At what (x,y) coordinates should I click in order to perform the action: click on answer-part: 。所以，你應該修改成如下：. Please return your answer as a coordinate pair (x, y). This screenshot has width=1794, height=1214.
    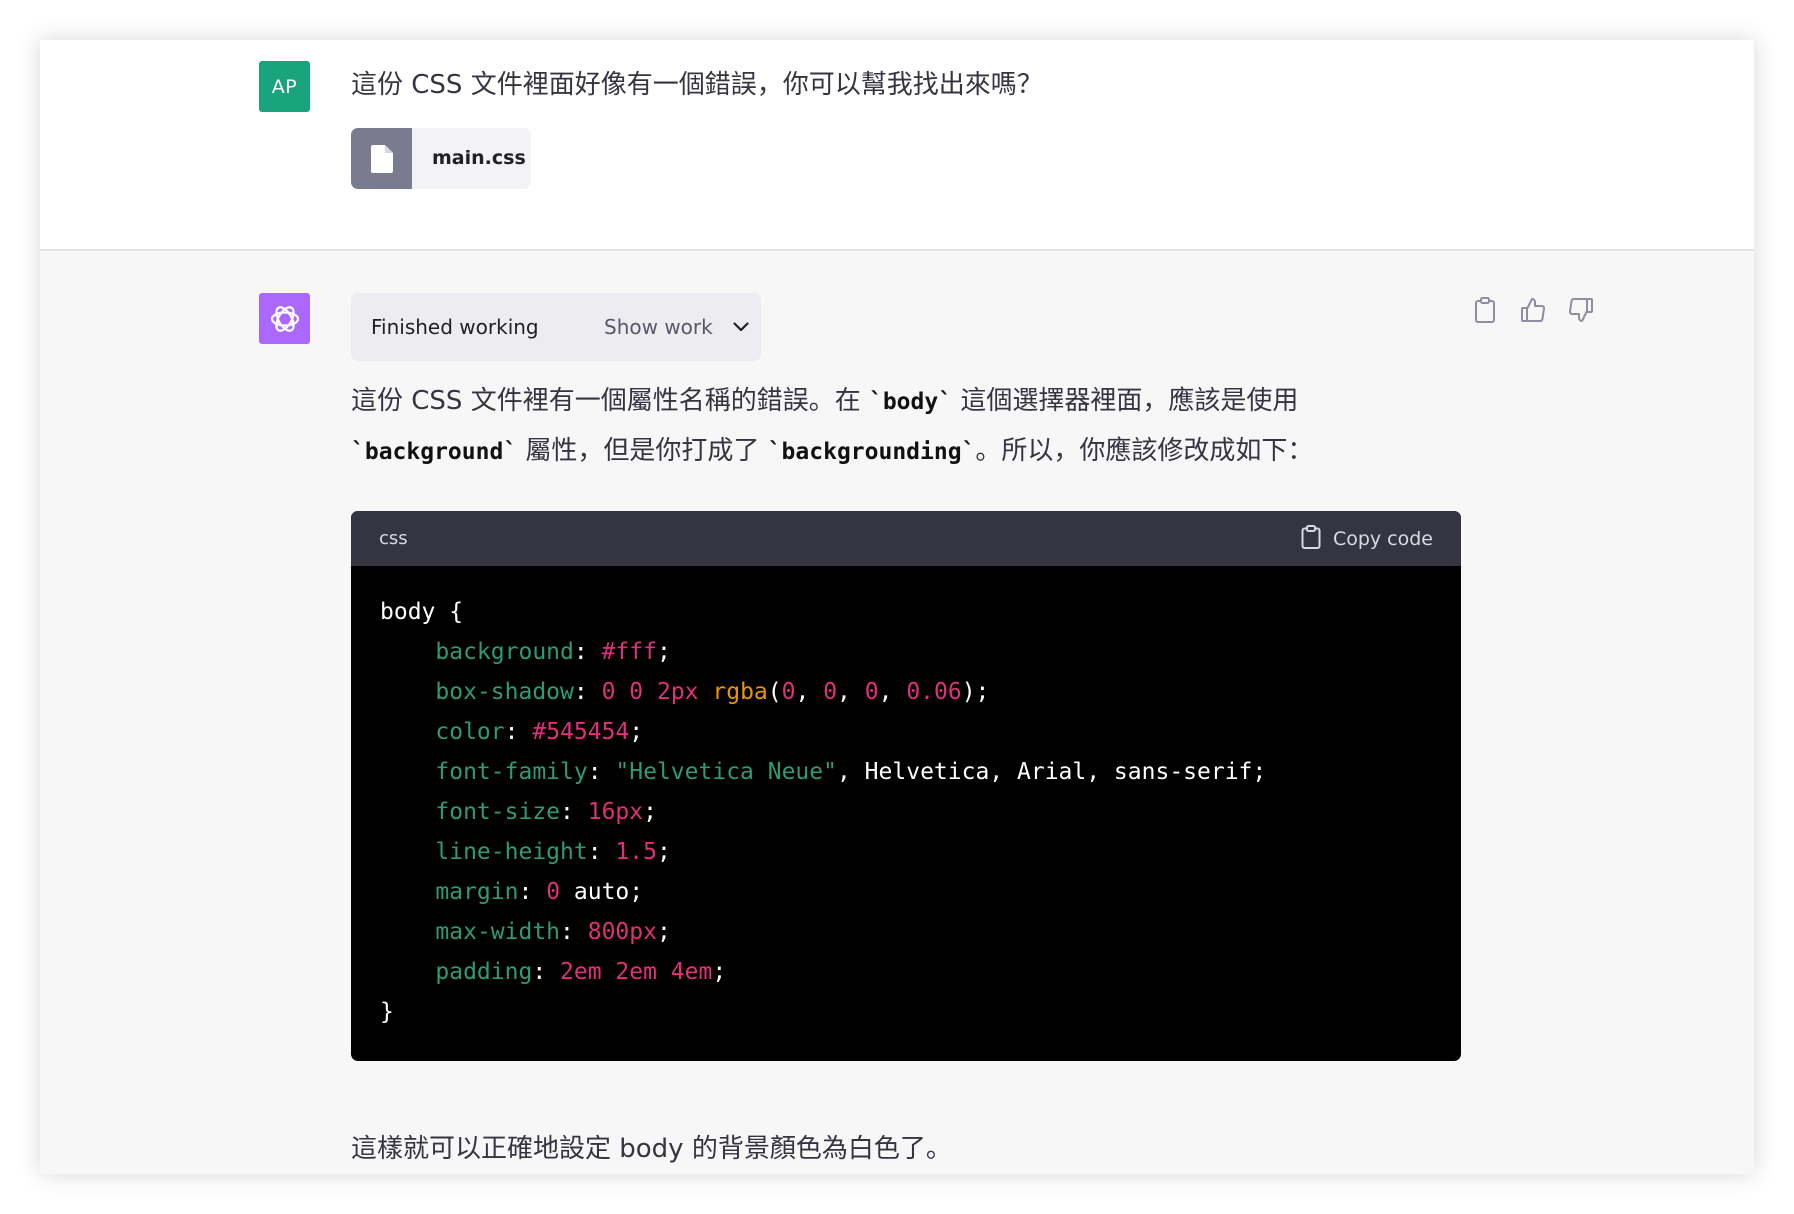
    Looking at the image, I should click on (1144, 451).